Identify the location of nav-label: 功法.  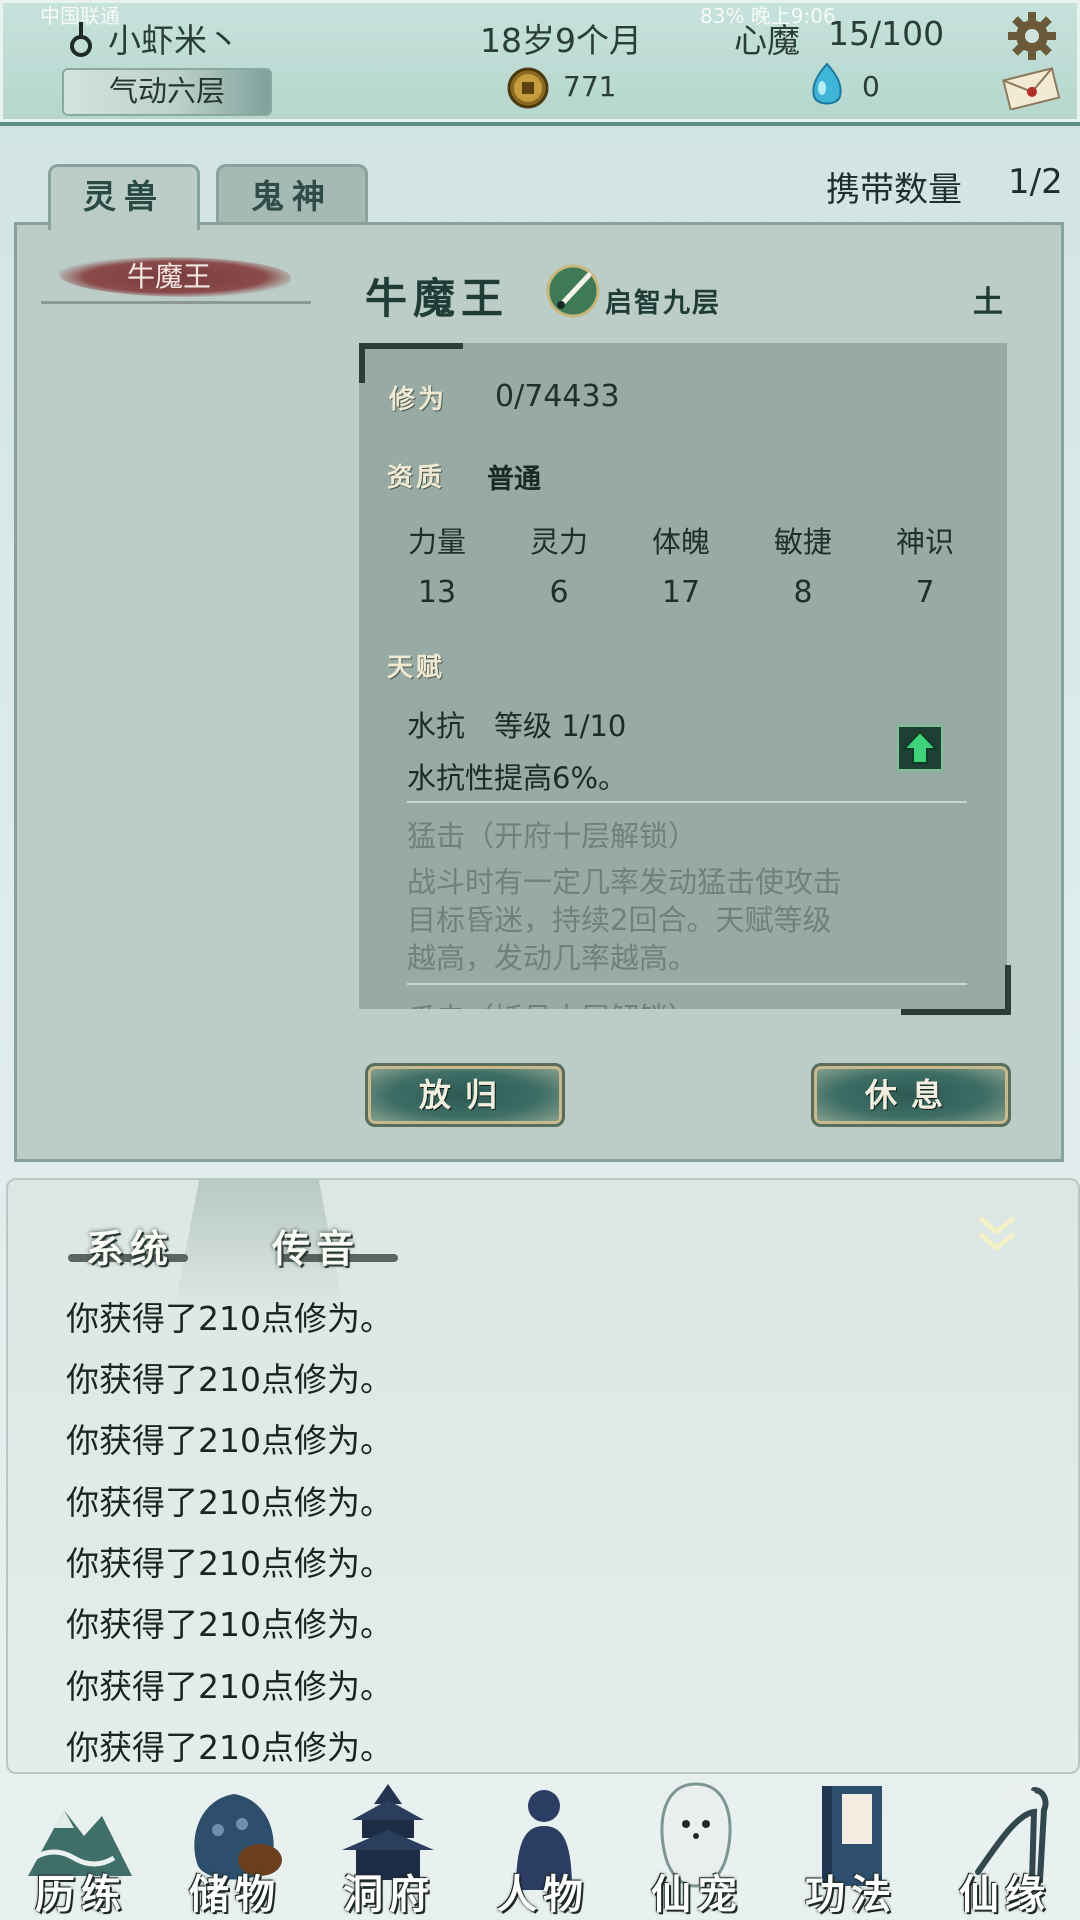
(851, 1894).